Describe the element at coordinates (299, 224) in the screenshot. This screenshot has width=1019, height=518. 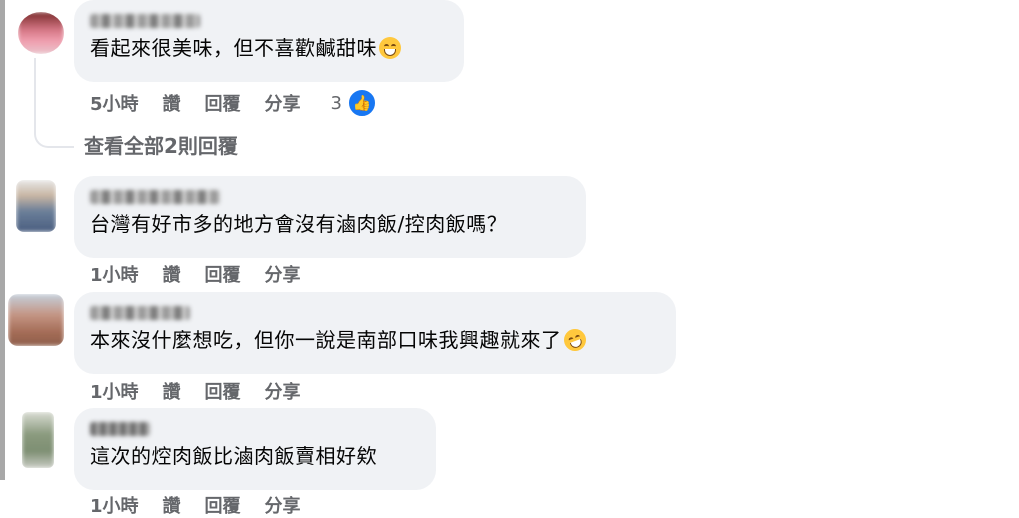
I see `comment-text: 台灣有好市多的地方會沒有滷肉飯/控肉飯嗎？` at that location.